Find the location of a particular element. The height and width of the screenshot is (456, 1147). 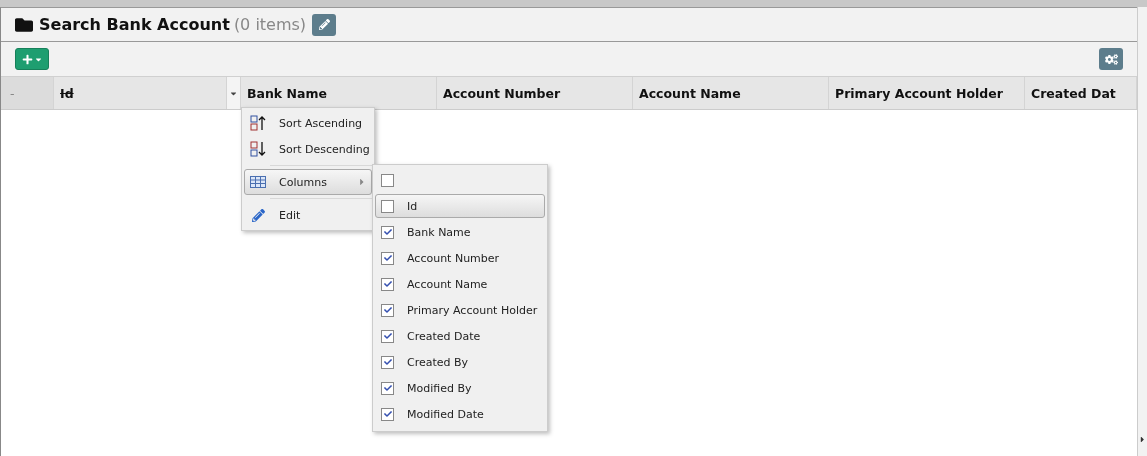

scroll-arrow-icon is located at coordinates (1142, 439).